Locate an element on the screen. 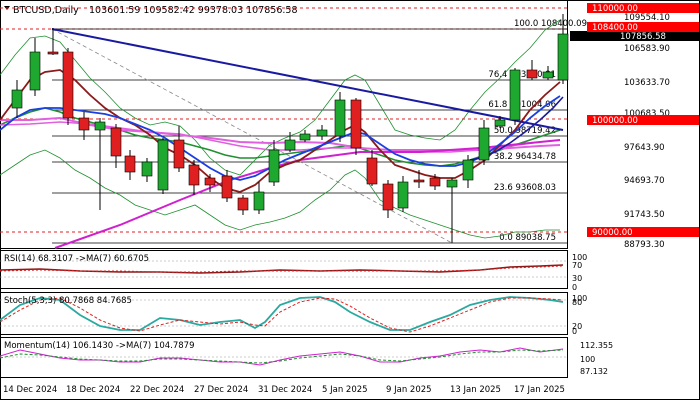  ohlc-values: 103601.59 109582.42 99378.03 107856.58 is located at coordinates (193, 10).